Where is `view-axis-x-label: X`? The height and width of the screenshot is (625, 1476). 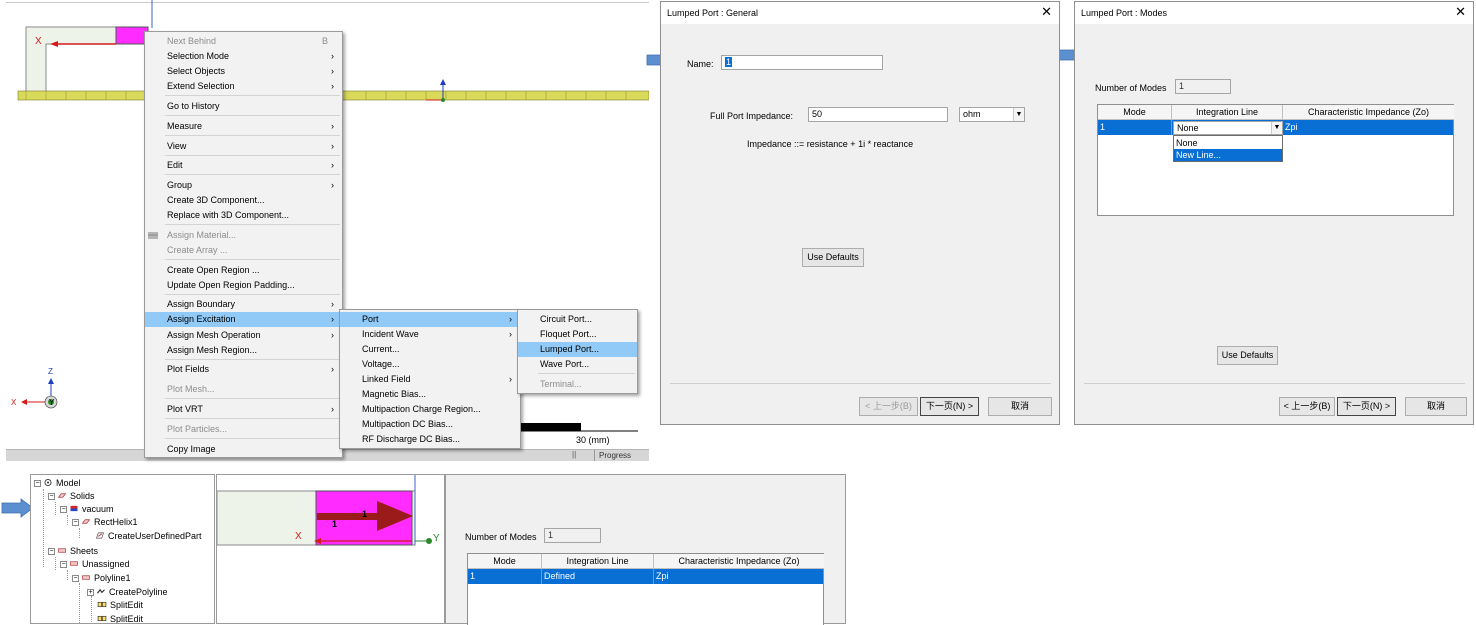 view-axis-x-label: X is located at coordinates (38, 41).